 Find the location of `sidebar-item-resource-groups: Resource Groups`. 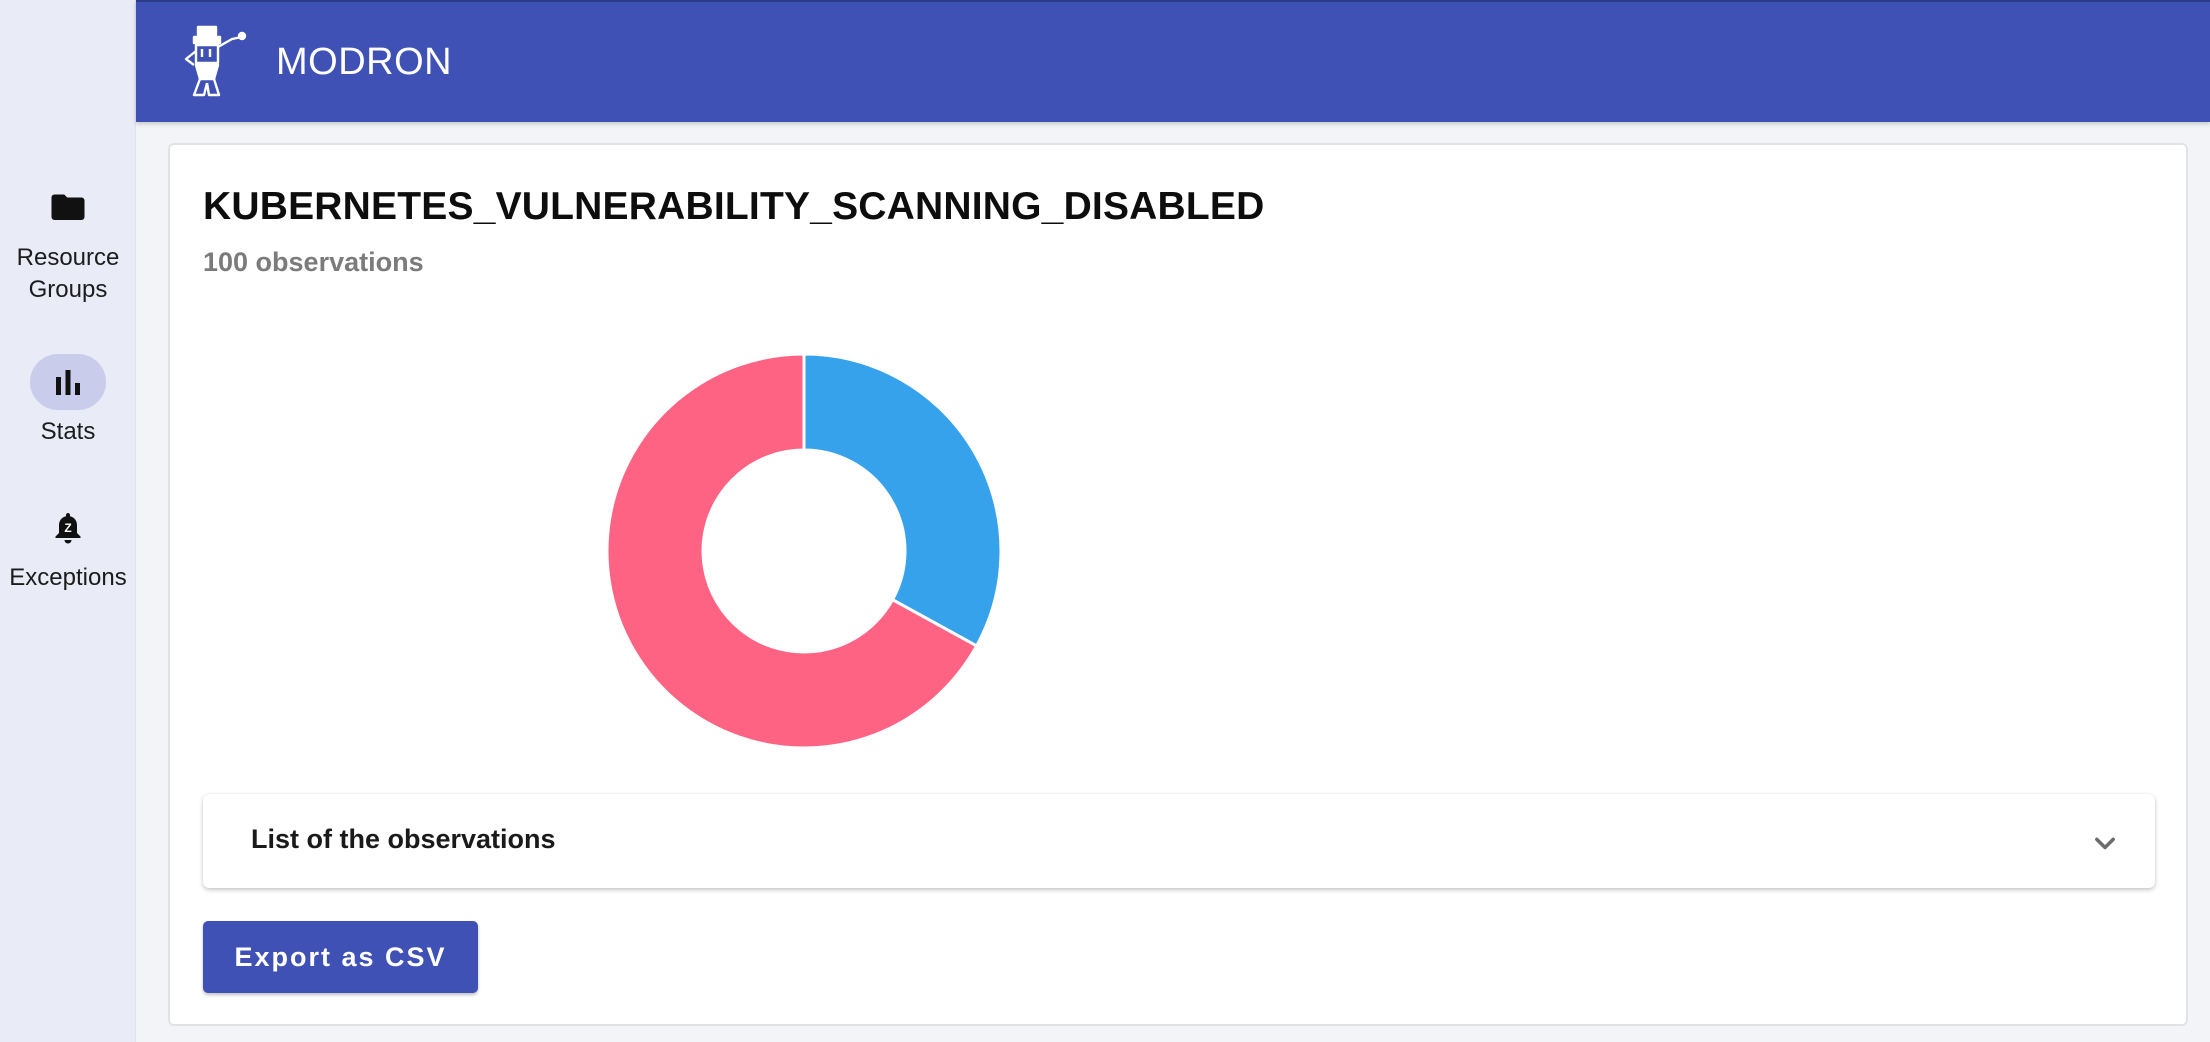

sidebar-item-resource-groups: Resource Groups is located at coordinates (68, 243).